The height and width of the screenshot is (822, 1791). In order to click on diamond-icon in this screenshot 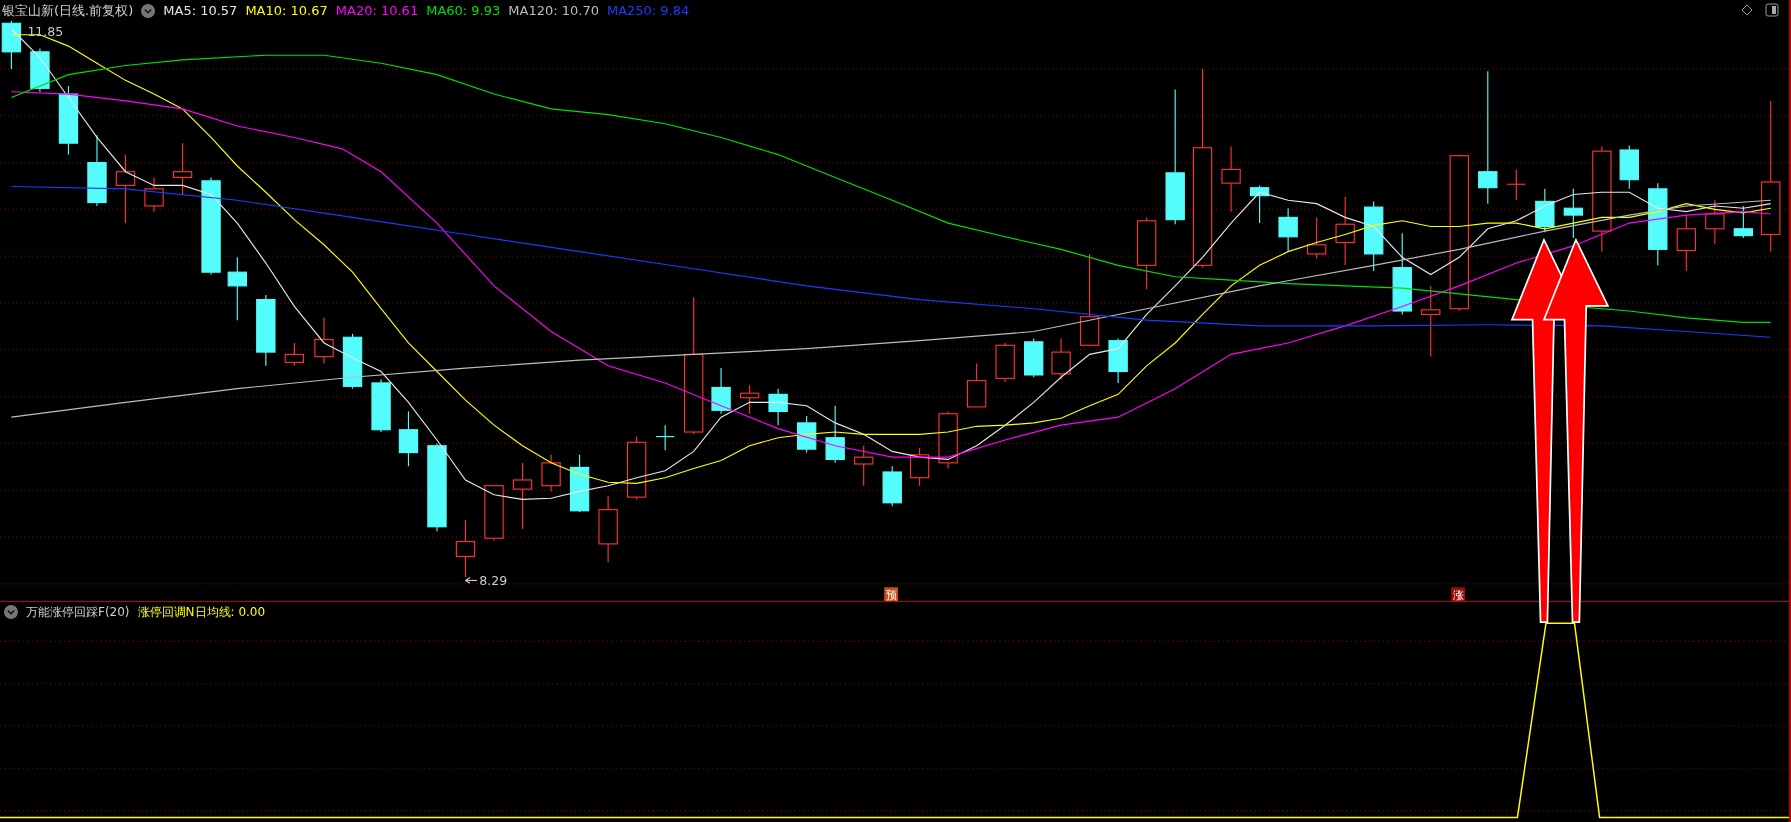, I will do `click(1747, 10)`.